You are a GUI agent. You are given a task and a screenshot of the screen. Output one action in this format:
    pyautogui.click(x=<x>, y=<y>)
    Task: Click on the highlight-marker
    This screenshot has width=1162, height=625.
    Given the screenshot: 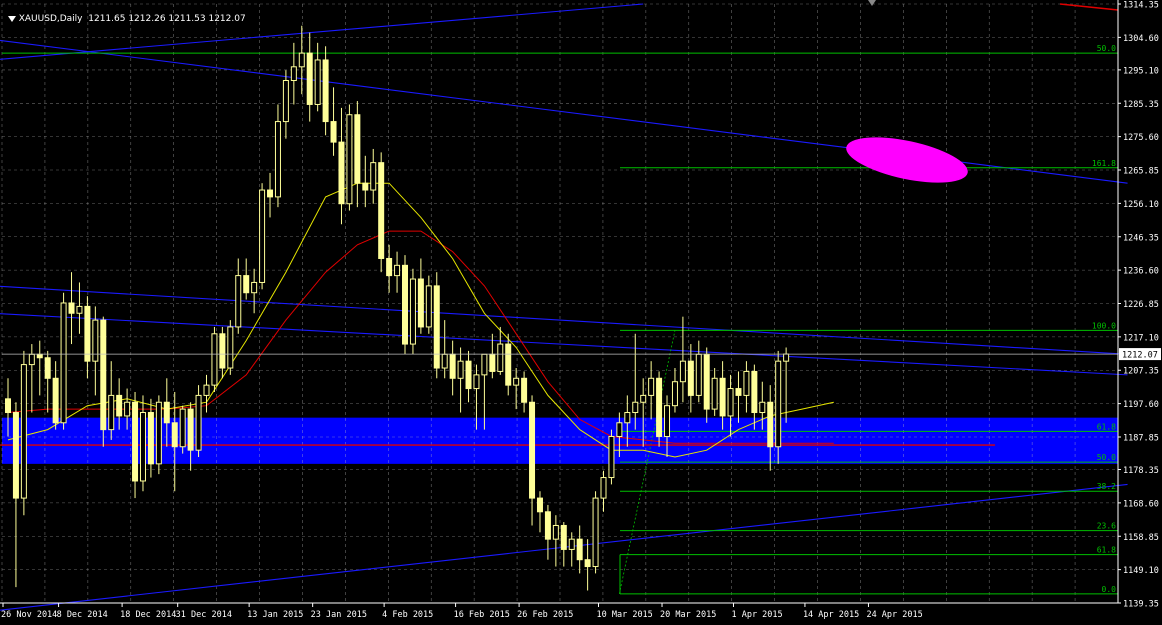 What is the action you would take?
    pyautogui.click(x=907, y=160)
    